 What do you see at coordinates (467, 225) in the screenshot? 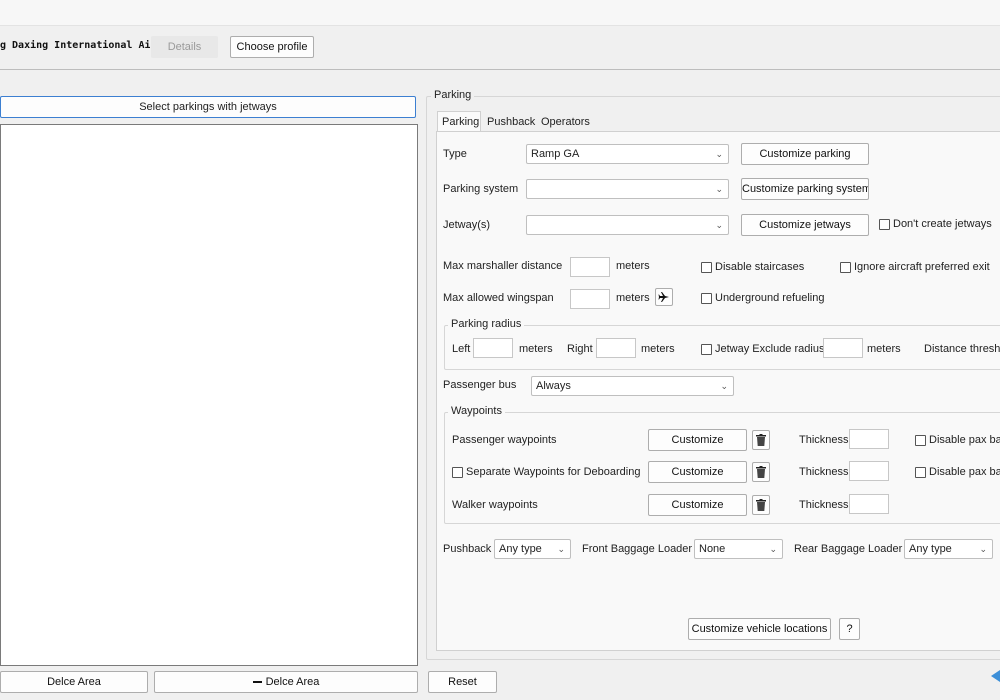
I see `jetways-label: Jetway(s)` at bounding box center [467, 225].